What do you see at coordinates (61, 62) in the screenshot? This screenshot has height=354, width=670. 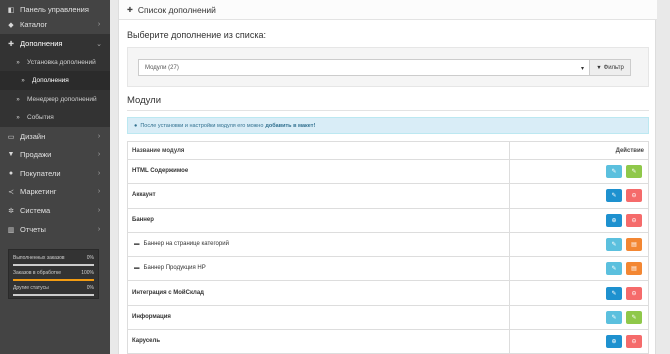 I see `sidebar-item-label: Установка дополнений` at bounding box center [61, 62].